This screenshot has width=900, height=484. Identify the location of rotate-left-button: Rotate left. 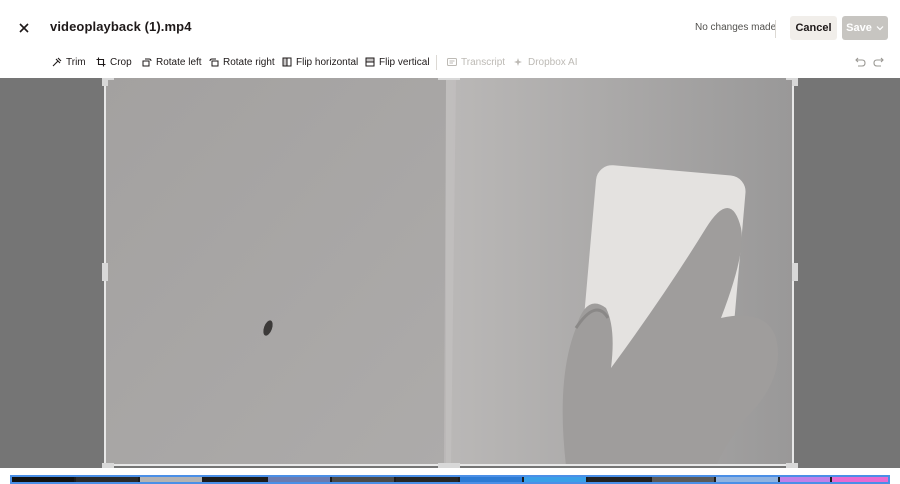
(172, 62).